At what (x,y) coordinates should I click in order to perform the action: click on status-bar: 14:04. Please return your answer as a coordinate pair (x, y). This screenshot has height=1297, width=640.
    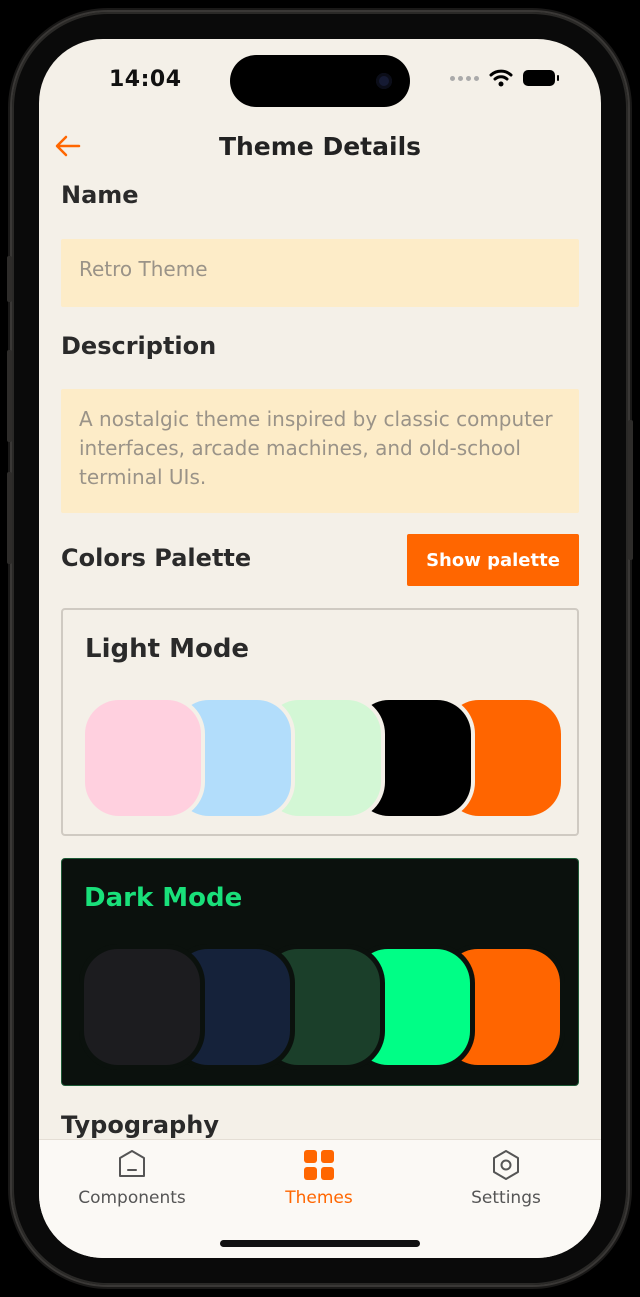
    Looking at the image, I should click on (320, 79).